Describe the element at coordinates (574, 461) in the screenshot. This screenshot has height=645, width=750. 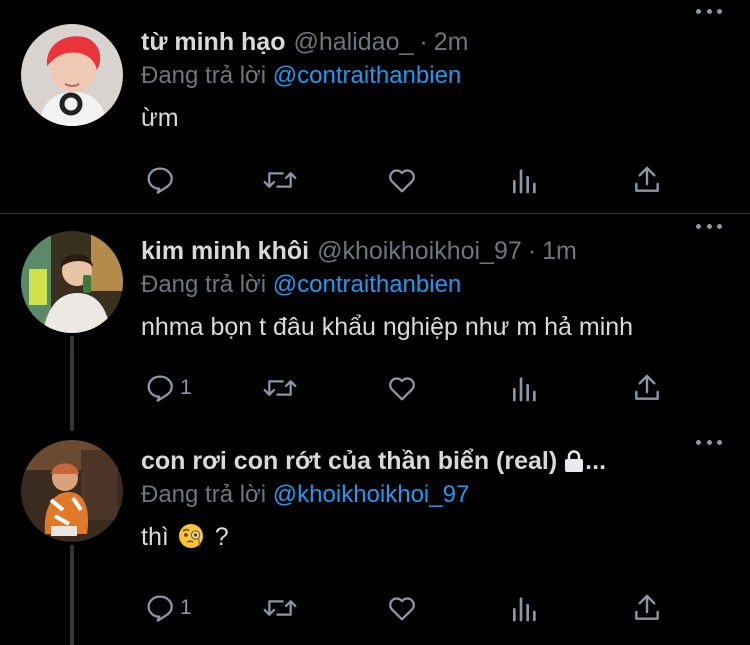
I see `lock-icon` at that location.